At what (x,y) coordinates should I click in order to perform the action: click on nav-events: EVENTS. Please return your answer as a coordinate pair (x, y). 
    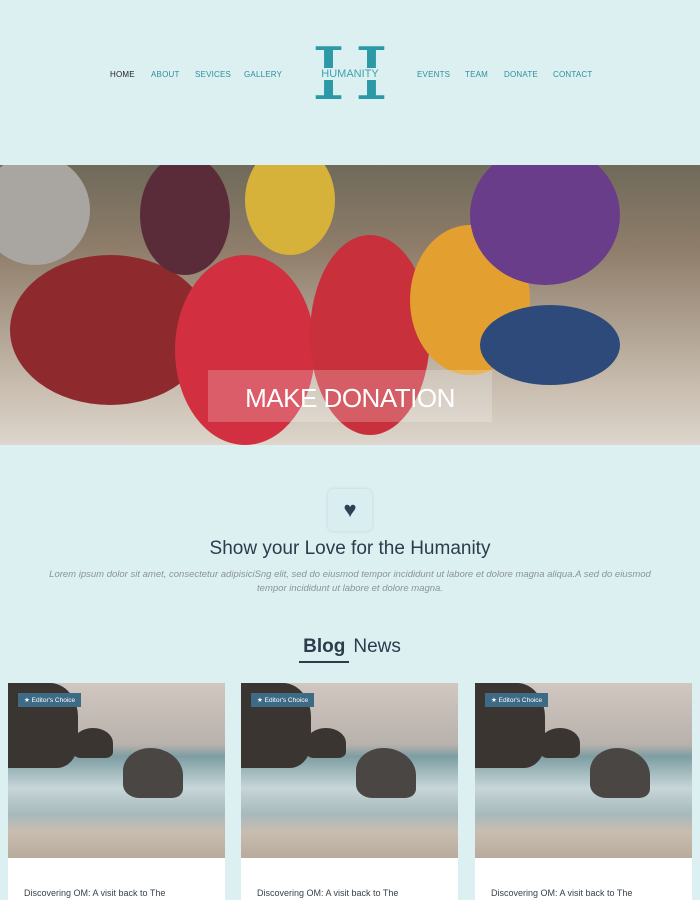
    Looking at the image, I should click on (433, 74).